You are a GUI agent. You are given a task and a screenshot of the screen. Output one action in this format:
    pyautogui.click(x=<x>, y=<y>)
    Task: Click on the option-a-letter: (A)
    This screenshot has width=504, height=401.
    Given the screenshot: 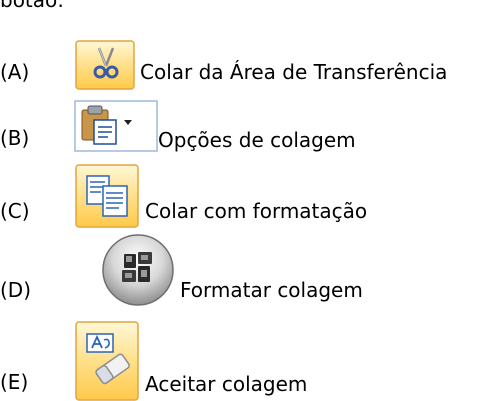 What is the action you would take?
    pyautogui.click(x=15, y=72)
    